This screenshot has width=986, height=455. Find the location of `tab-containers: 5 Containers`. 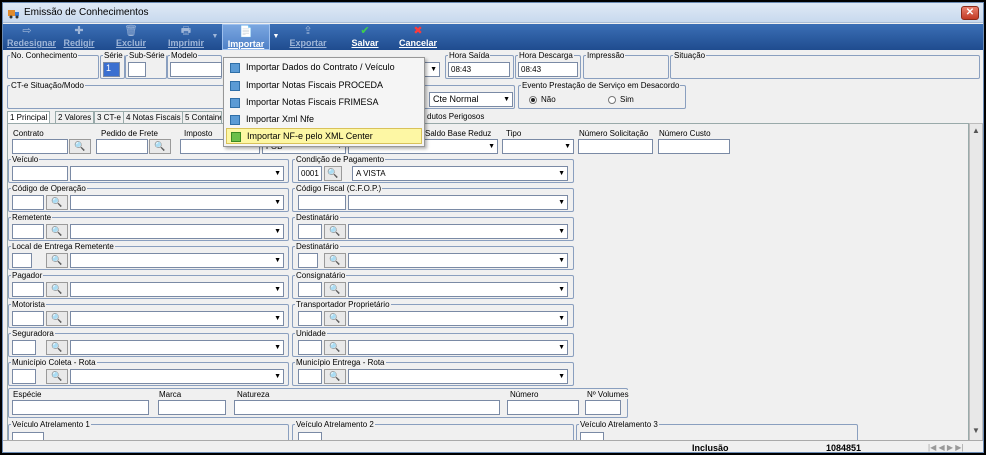

tab-containers: 5 Containers is located at coordinates (202, 117).